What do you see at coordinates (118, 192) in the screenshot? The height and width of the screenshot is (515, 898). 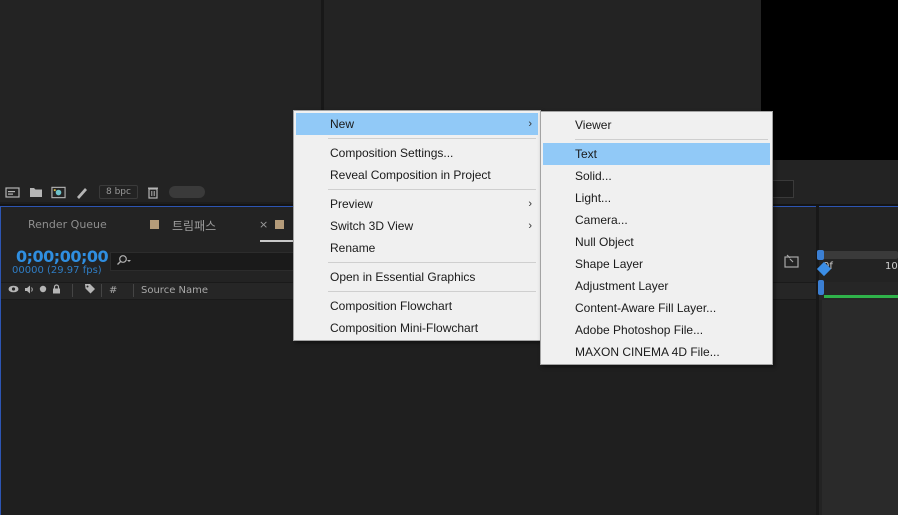 I see `bit-depth-button: 8 bpc` at bounding box center [118, 192].